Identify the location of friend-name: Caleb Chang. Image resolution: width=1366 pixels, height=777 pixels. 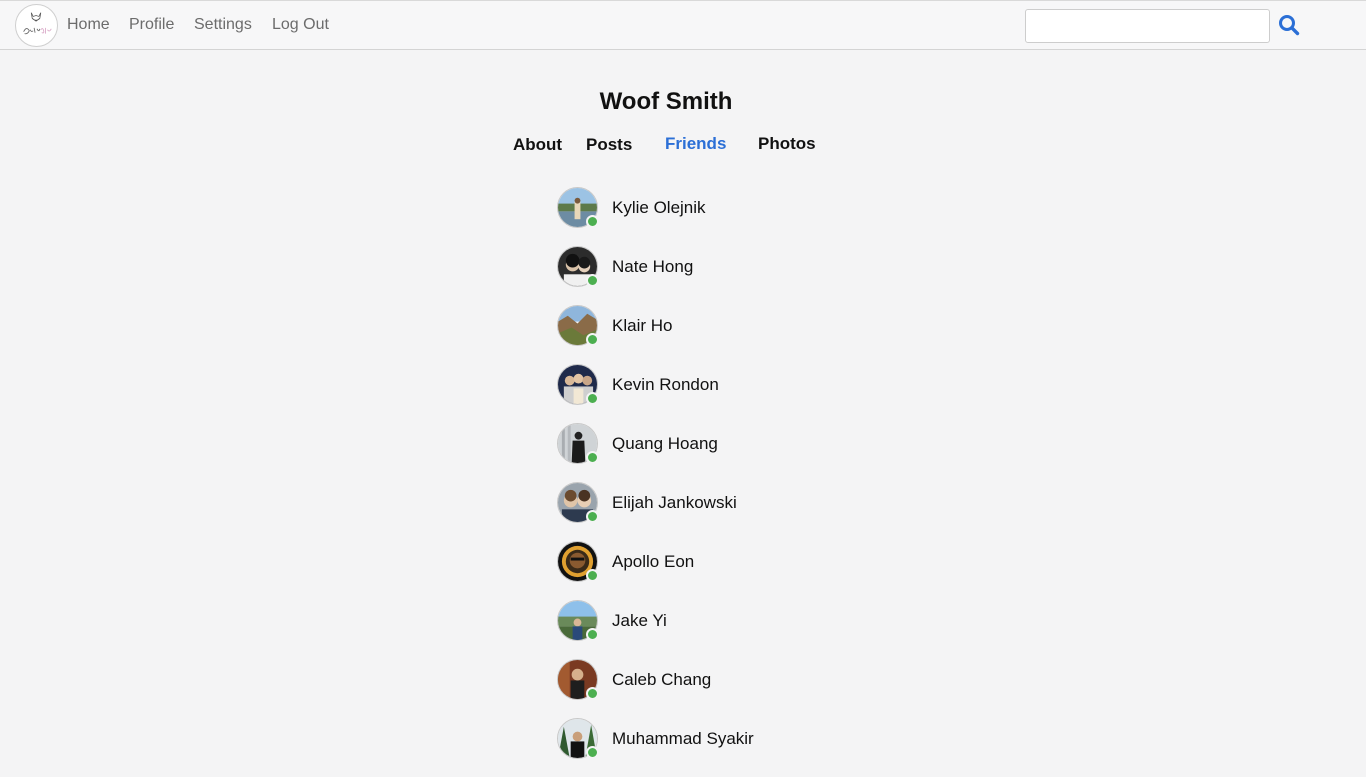
(662, 679).